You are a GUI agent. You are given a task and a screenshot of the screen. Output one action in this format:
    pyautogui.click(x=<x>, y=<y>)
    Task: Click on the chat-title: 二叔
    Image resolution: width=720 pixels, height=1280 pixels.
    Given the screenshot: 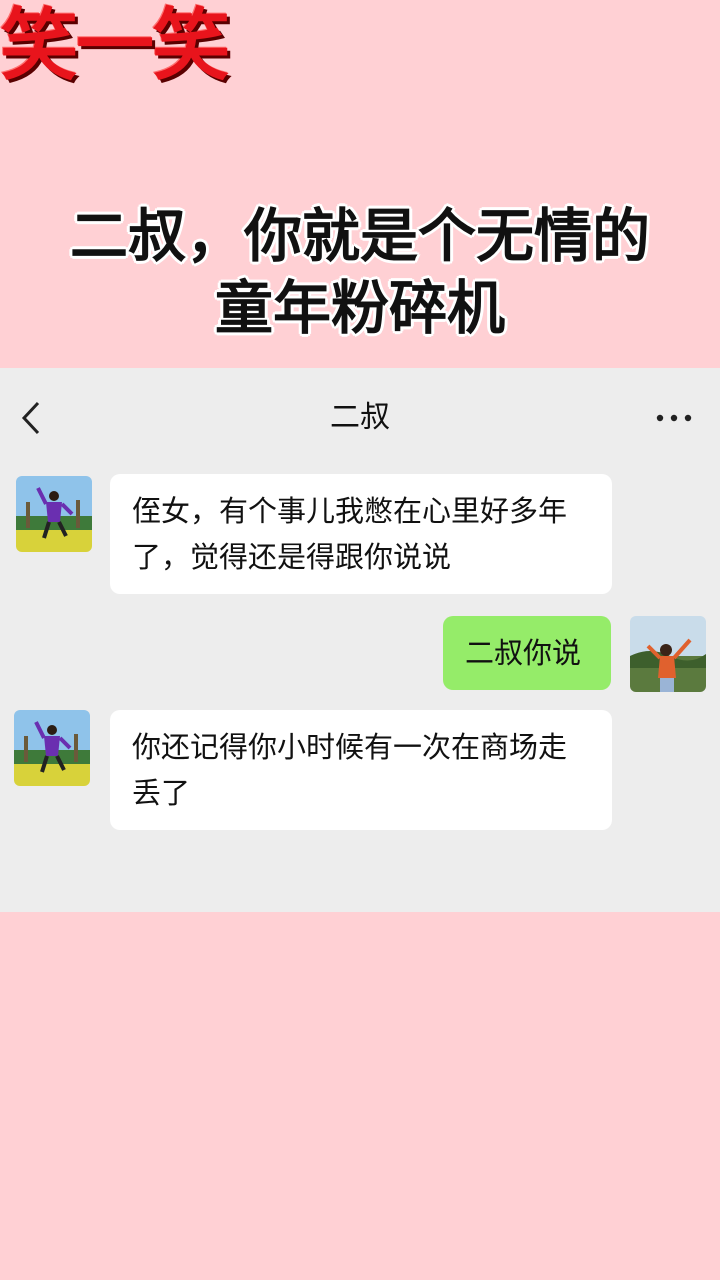 What is the action you would take?
    pyautogui.click(x=360, y=417)
    